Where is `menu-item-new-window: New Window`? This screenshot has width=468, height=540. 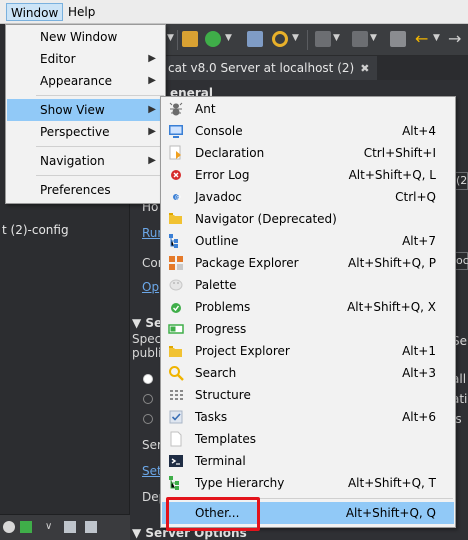
menu-item-new-window: New Window is located at coordinates (85, 37).